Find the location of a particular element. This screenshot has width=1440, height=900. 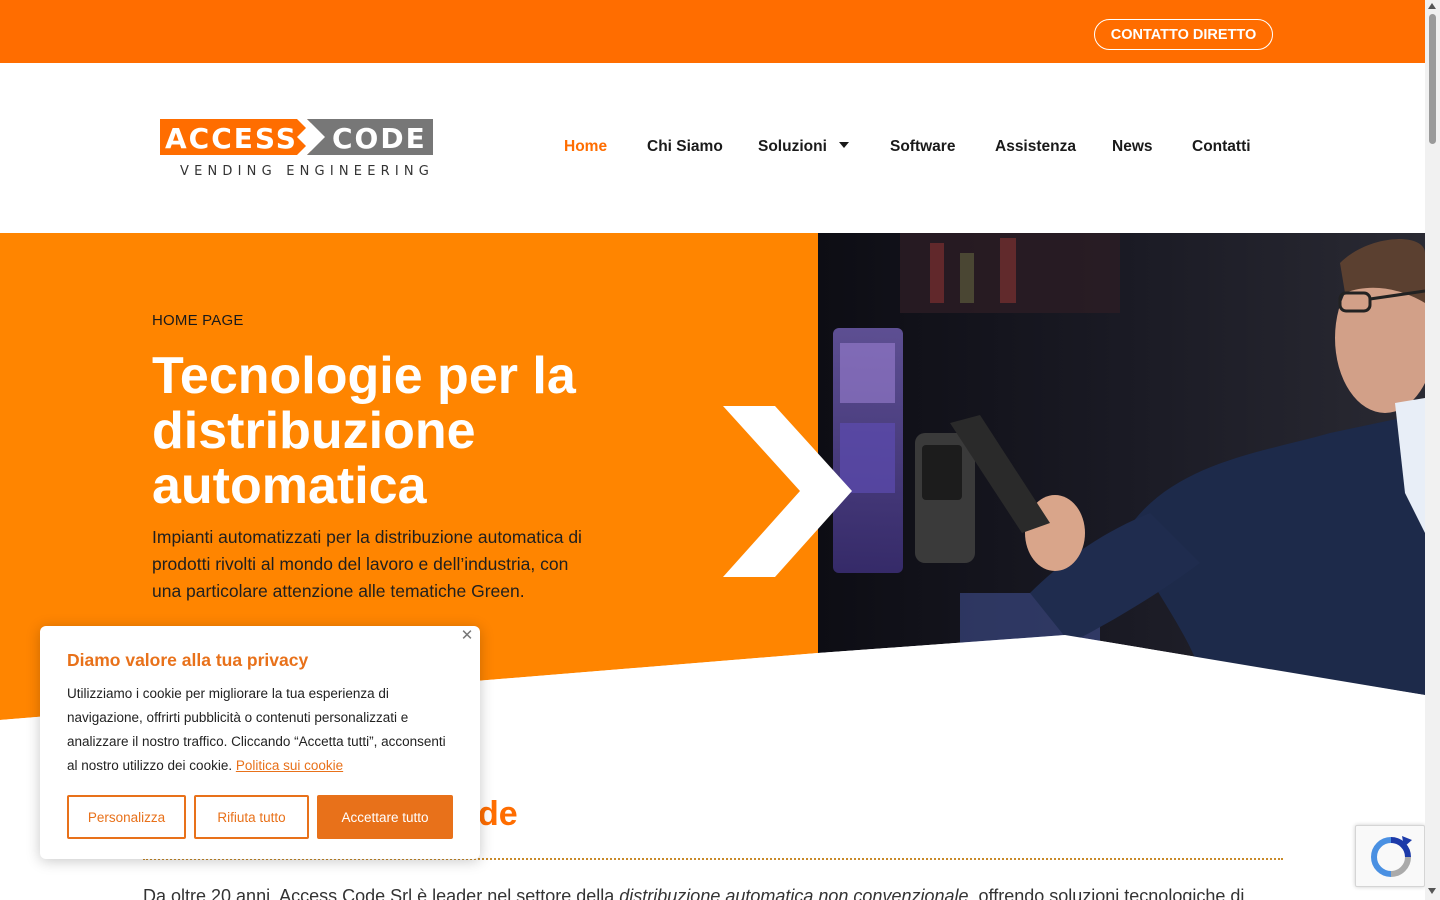

close-icon: ✕ is located at coordinates (467, 635).